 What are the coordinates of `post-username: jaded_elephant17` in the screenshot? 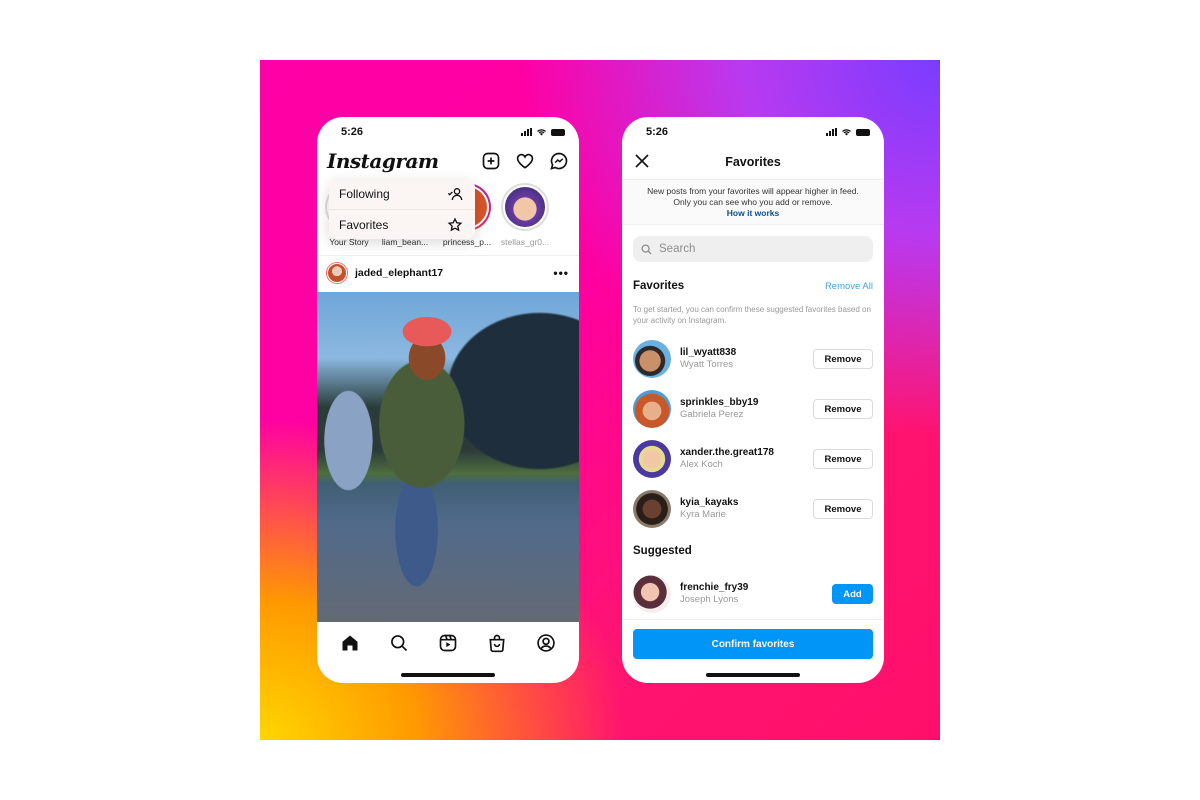 It's located at (399, 273).